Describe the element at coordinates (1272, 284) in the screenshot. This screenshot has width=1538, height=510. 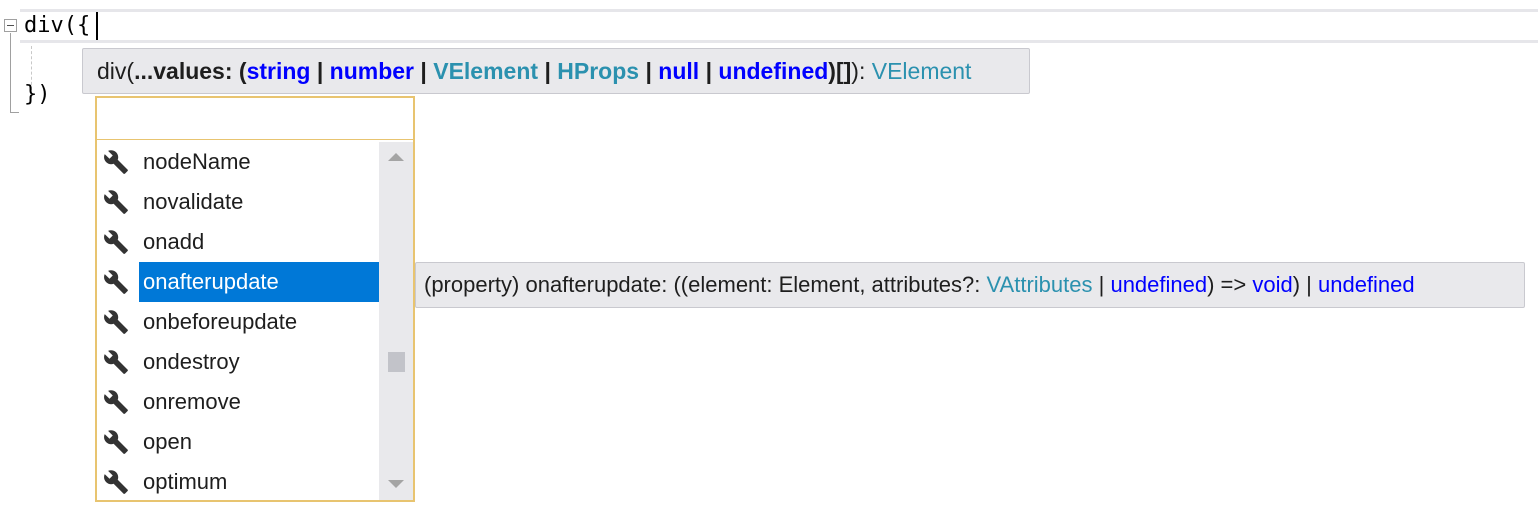
I see `qi-type-void: void` at that location.